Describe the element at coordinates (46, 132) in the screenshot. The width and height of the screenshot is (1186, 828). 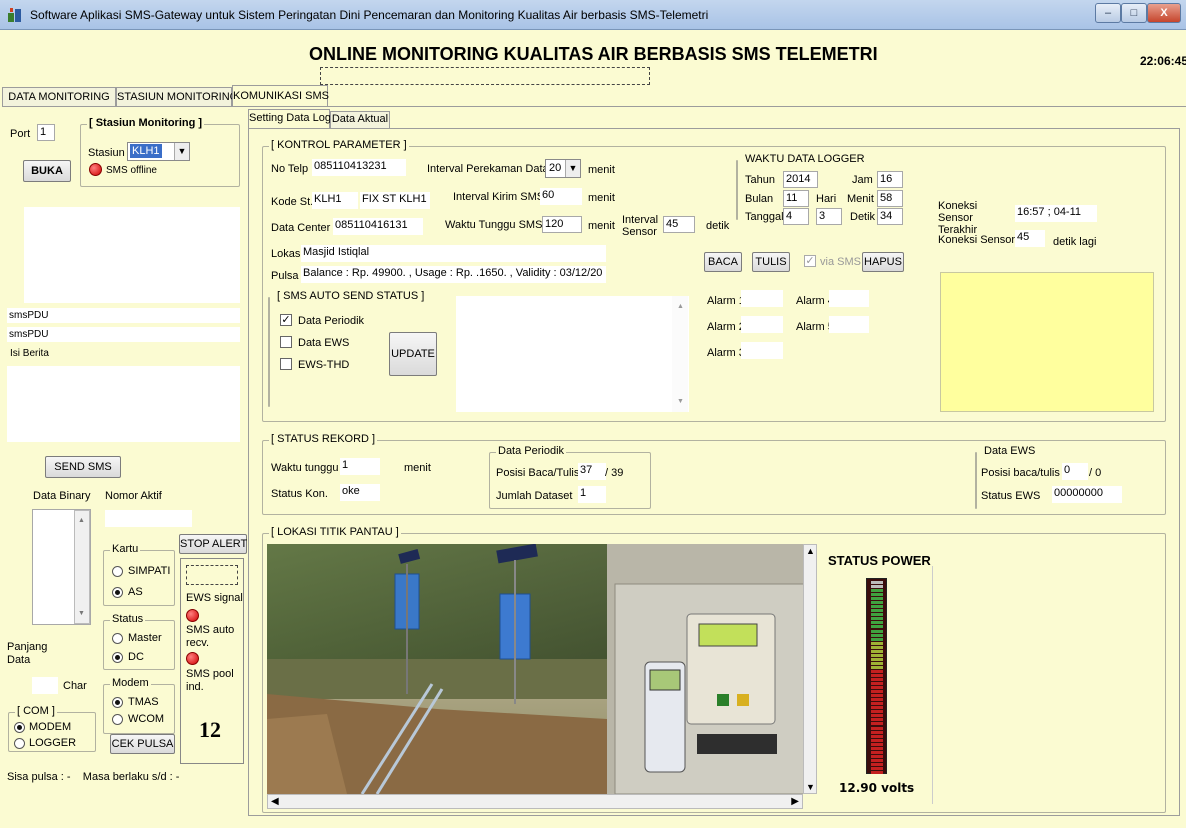
I see `port-input: 1` at that location.